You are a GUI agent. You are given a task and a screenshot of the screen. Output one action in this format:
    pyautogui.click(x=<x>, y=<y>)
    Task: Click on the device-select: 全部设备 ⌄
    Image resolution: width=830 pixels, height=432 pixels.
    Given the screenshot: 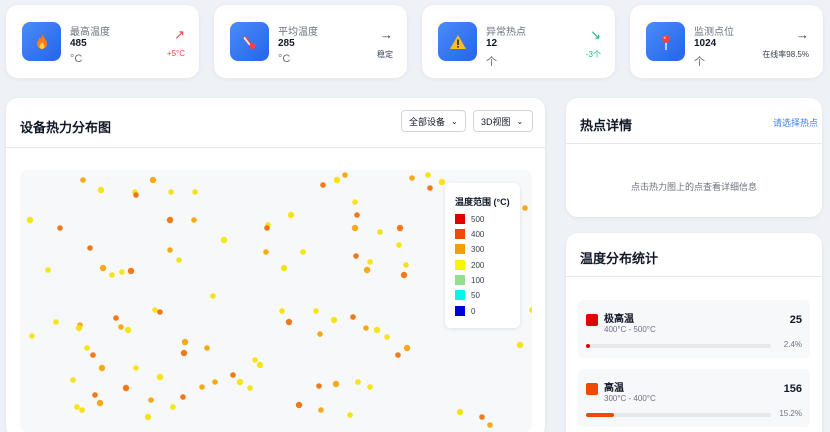 What is the action you would take?
    pyautogui.click(x=433, y=121)
    